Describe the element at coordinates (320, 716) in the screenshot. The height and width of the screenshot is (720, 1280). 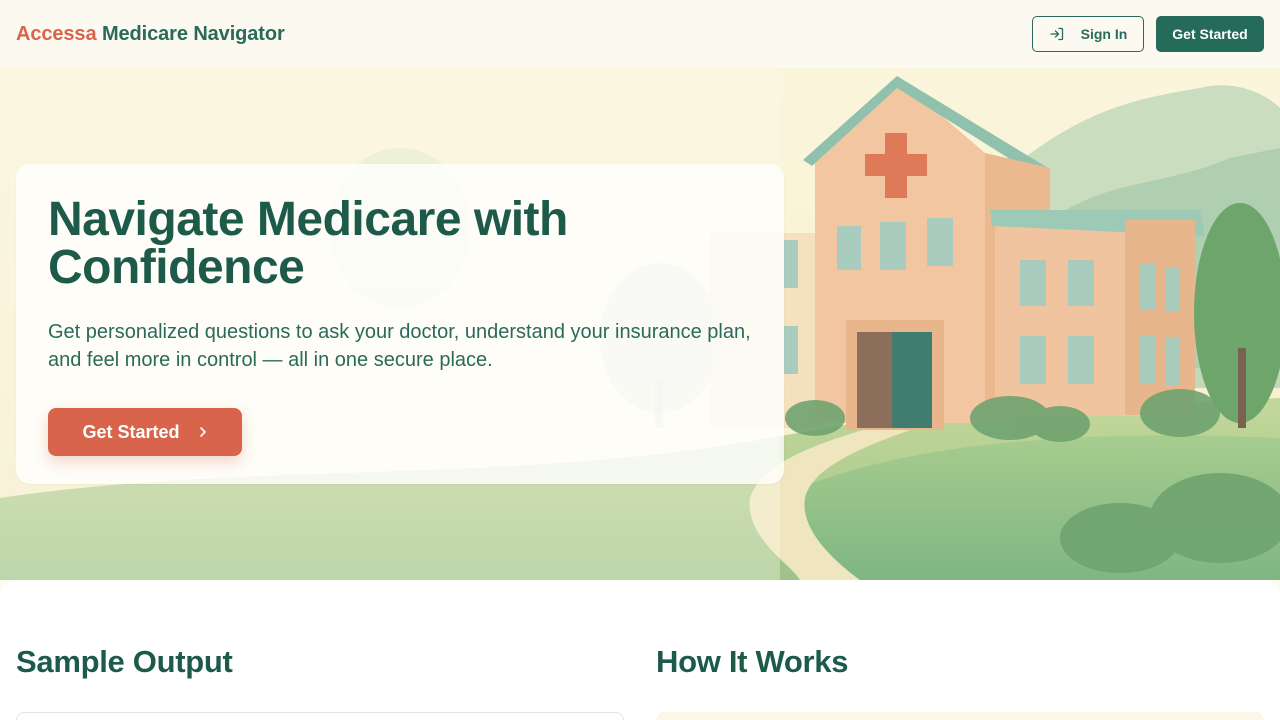
I see `sample-output-panel` at that location.